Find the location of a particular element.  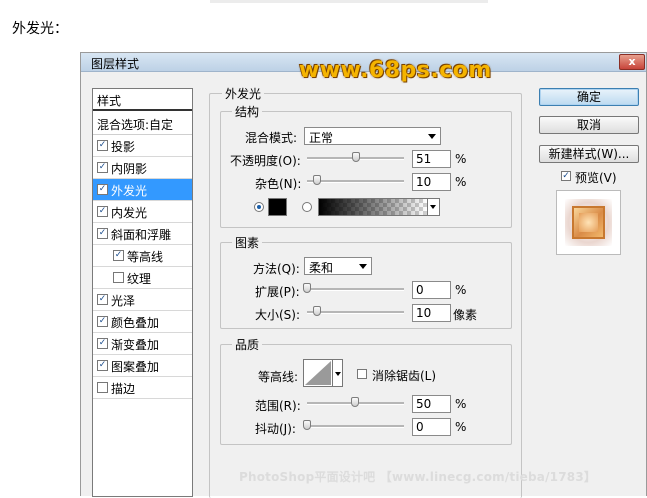

cancel-button: 取消 is located at coordinates (589, 125).